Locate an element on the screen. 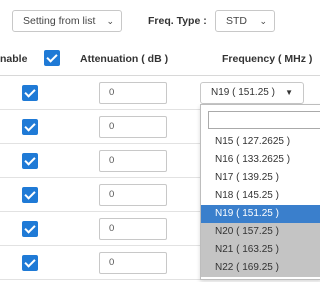 The width and height of the screenshot is (320, 282). dropdown-option: N20 ( 157.25 ) is located at coordinates (260, 232).